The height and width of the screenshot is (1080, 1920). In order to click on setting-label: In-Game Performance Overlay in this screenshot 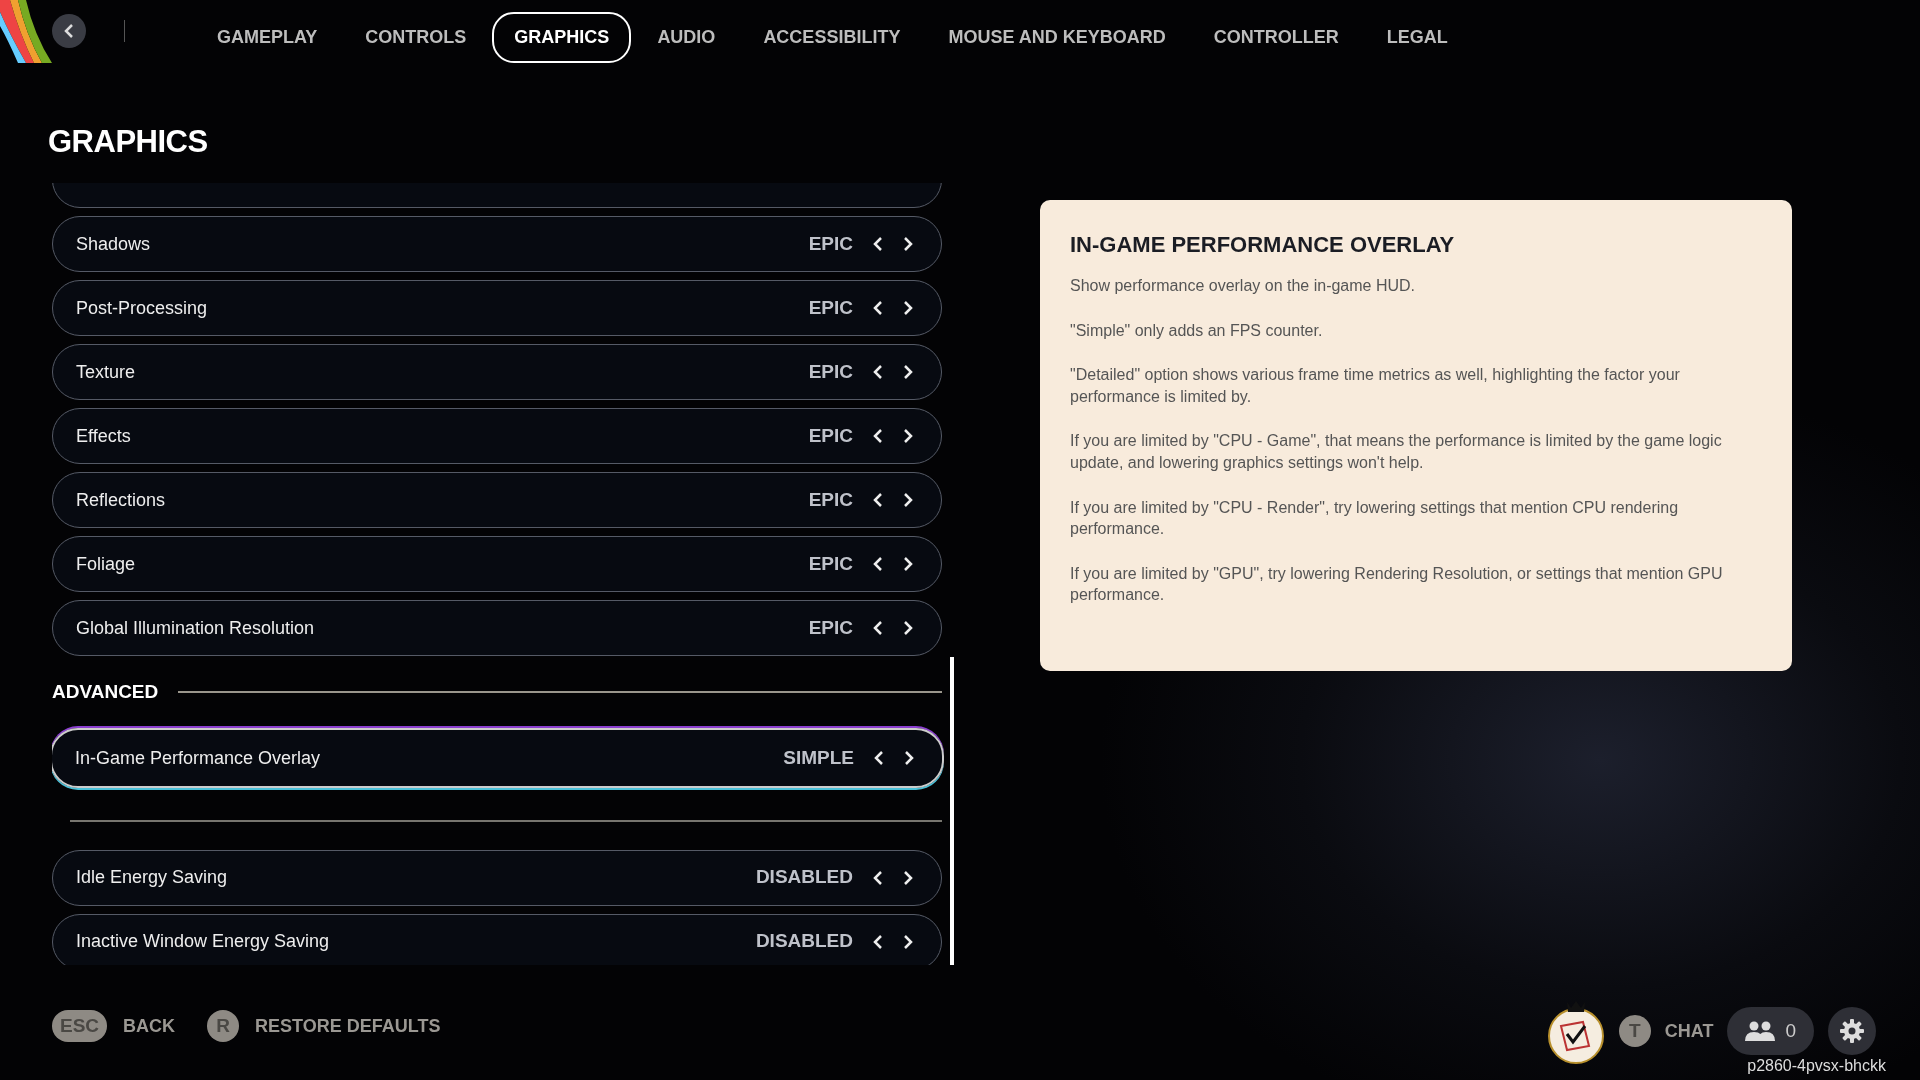, I will do `click(198, 758)`.